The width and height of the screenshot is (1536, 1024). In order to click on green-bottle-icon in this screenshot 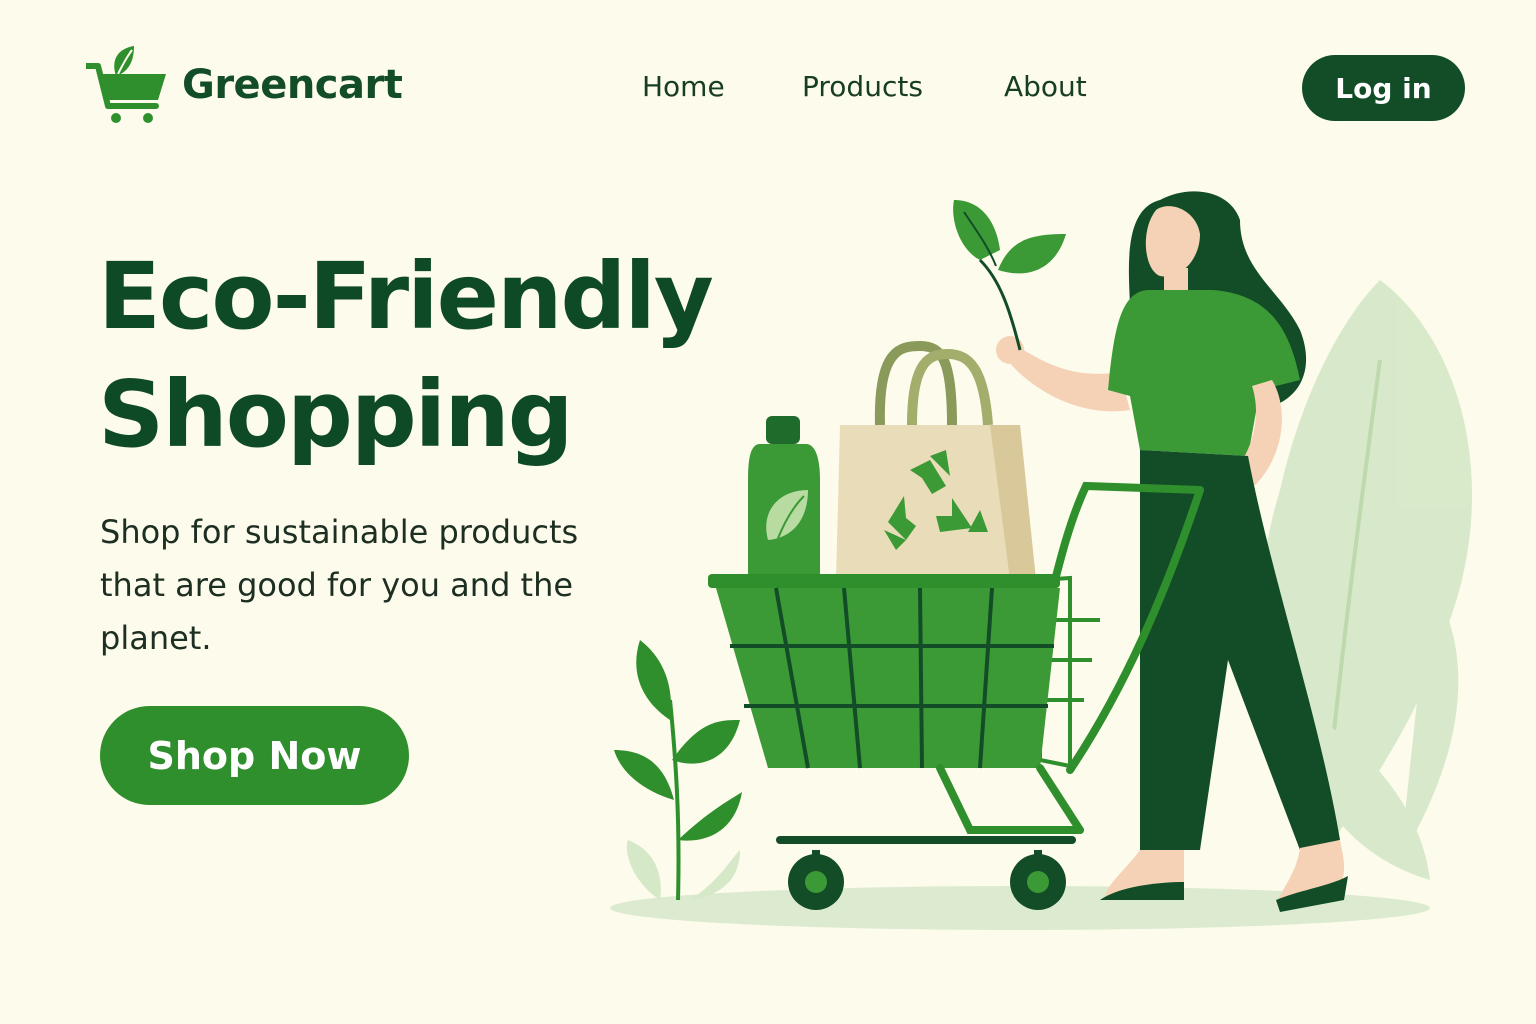, I will do `click(784, 498)`.